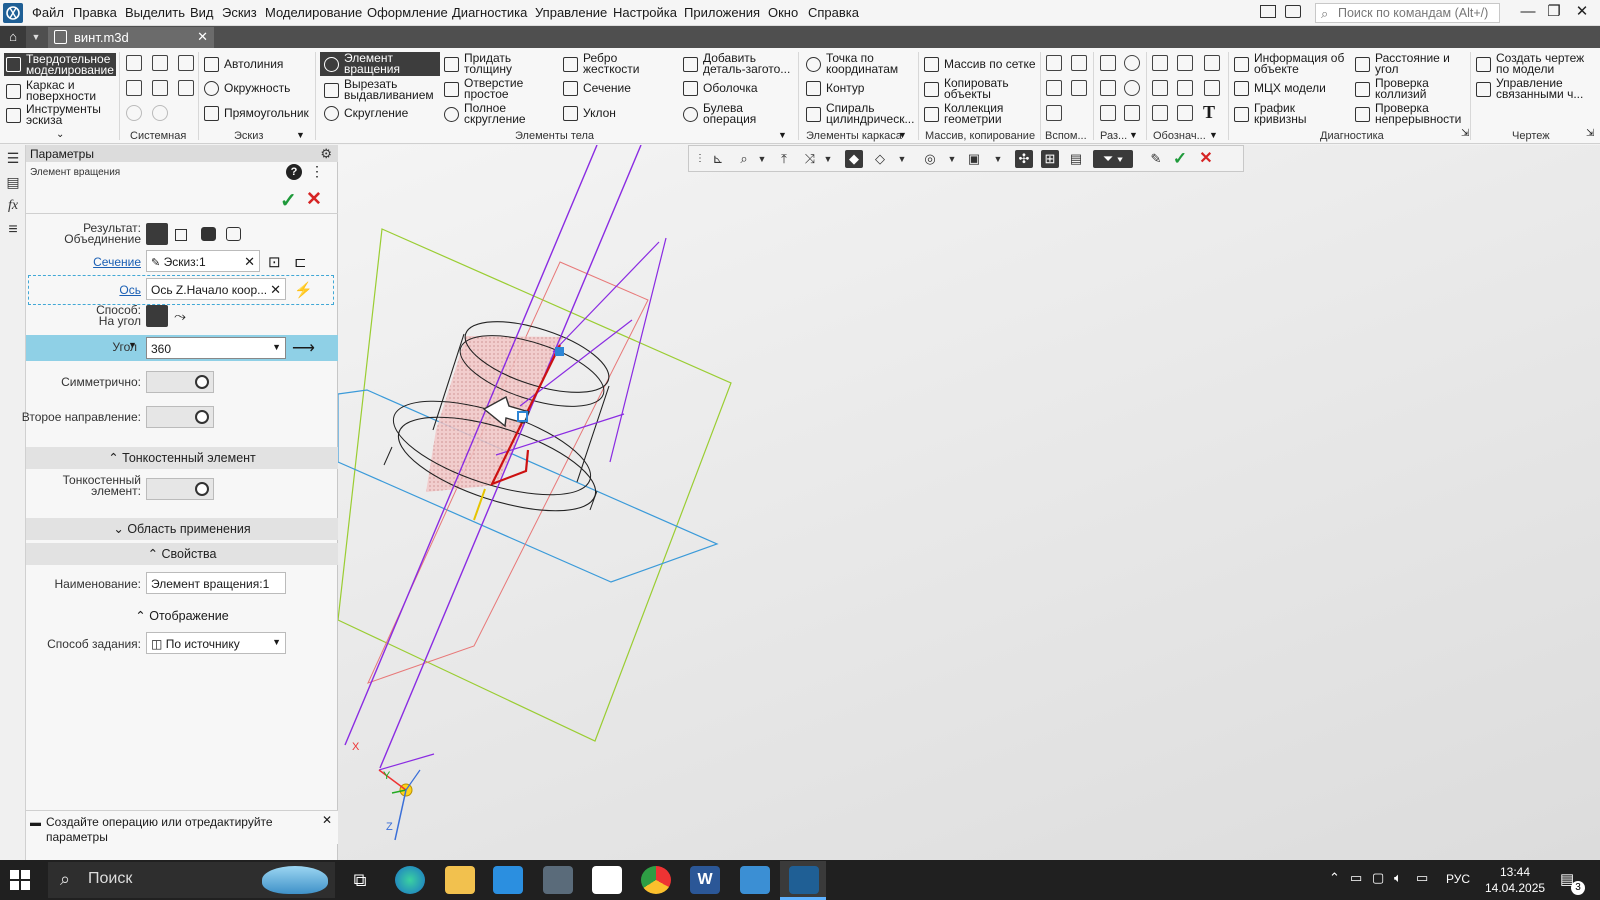 The height and width of the screenshot is (900, 1600). Describe the element at coordinates (1515, 880) in the screenshot. I see `clock: 13:44 14.04.2025` at that location.